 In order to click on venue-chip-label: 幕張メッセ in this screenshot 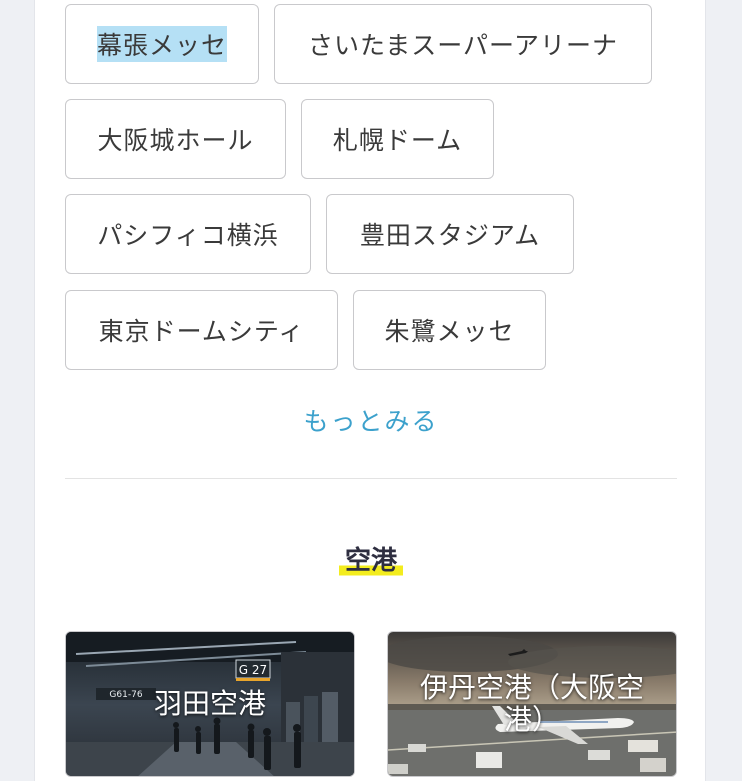, I will do `click(161, 44)`.